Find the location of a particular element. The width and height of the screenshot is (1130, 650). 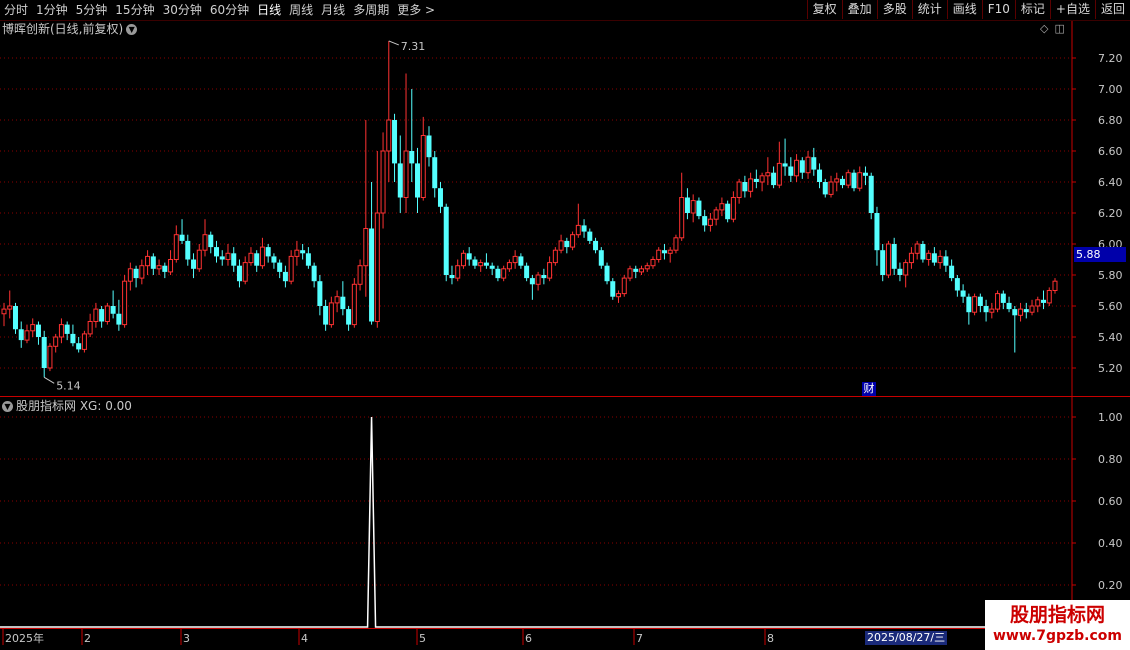

toolbar-button: 标记 is located at coordinates (1032, 9).